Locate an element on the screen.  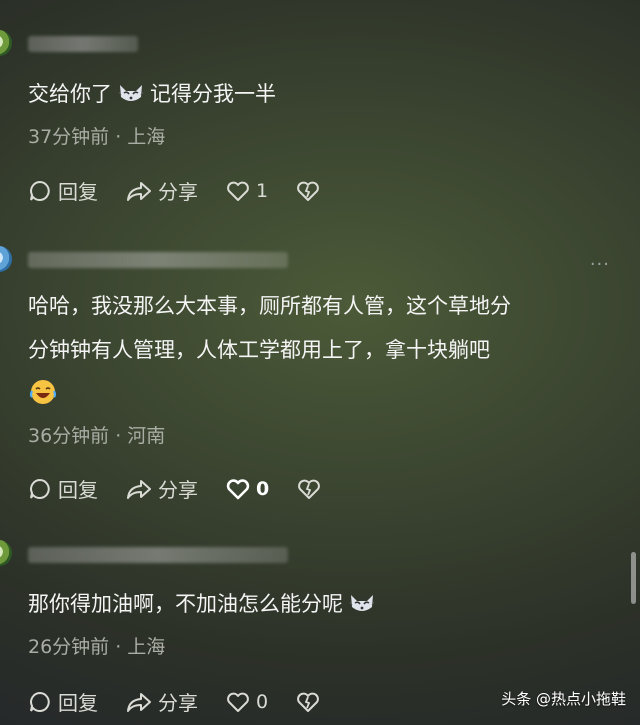
comment-meta: 36分钟前 · 河南 is located at coordinates (97, 436).